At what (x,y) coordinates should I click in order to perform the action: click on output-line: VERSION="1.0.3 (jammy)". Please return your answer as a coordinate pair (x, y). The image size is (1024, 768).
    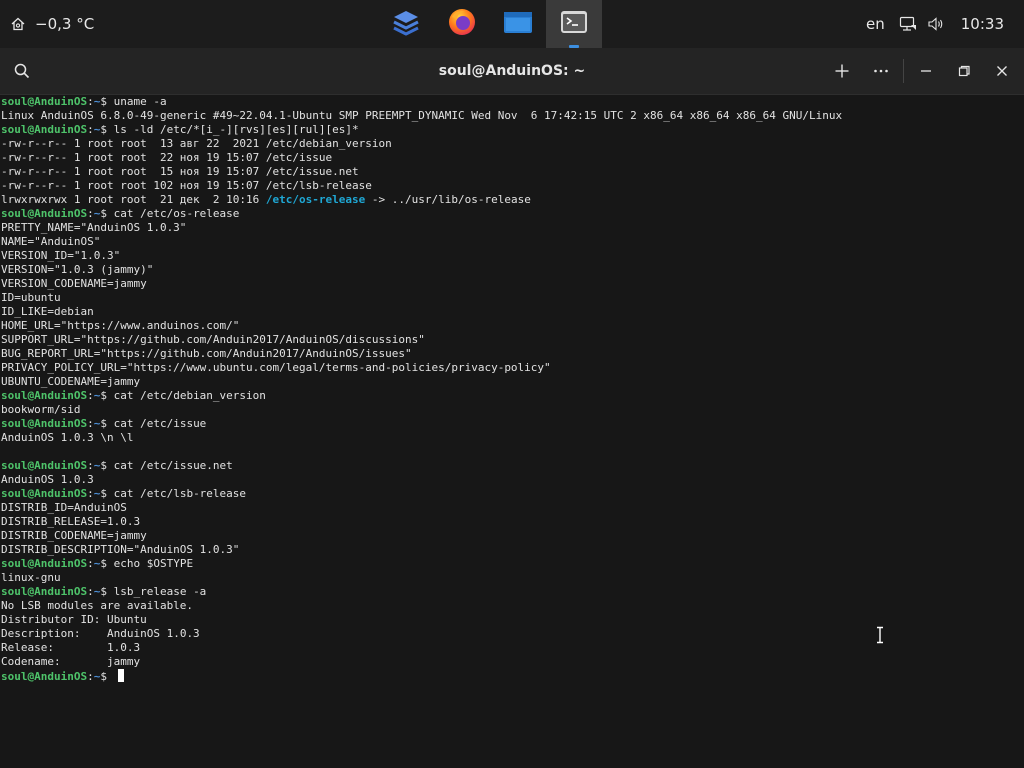
    Looking at the image, I should click on (512, 270).